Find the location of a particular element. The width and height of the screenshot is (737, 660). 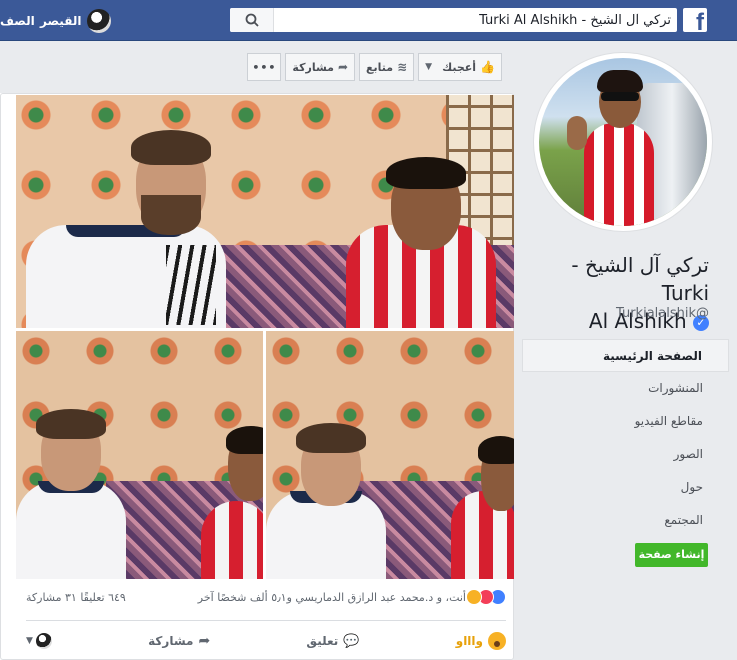

create-page-button: إنشاء صفحة is located at coordinates (671, 555).